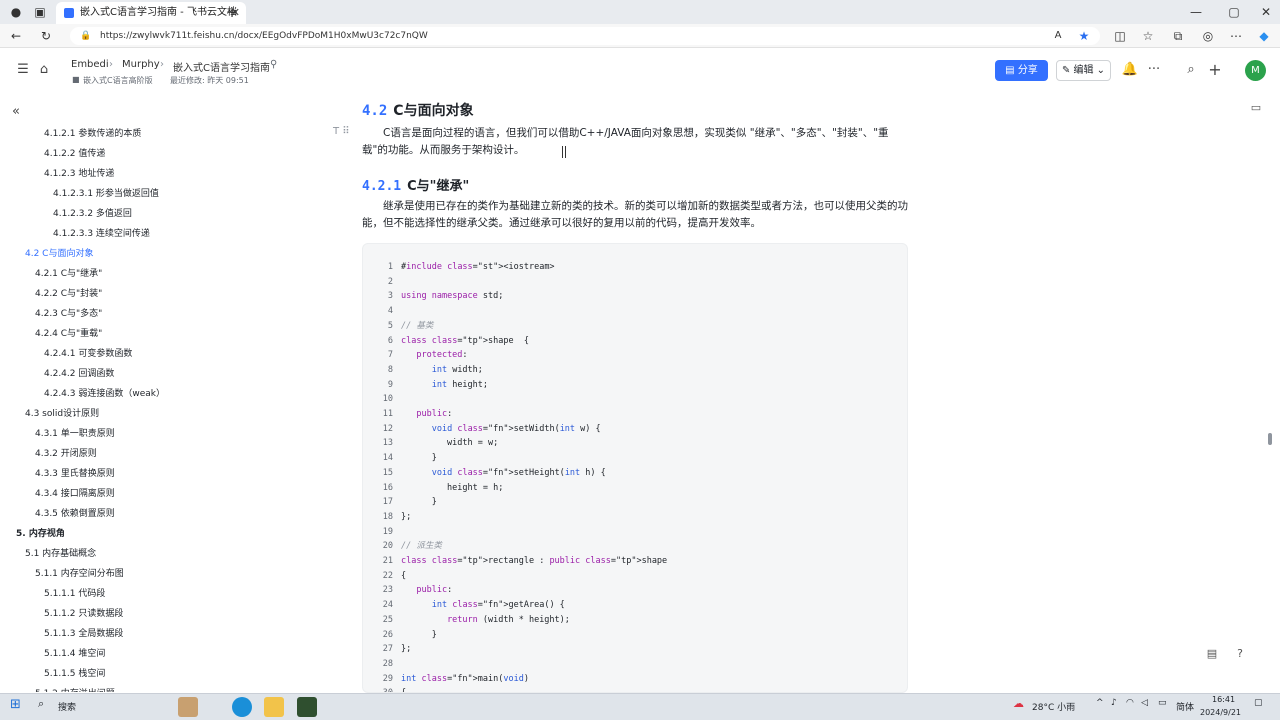  Describe the element at coordinates (104, 392) in the screenshot. I see `toc-item: 4.2.4.3 弱连接函数（weak）` at that location.